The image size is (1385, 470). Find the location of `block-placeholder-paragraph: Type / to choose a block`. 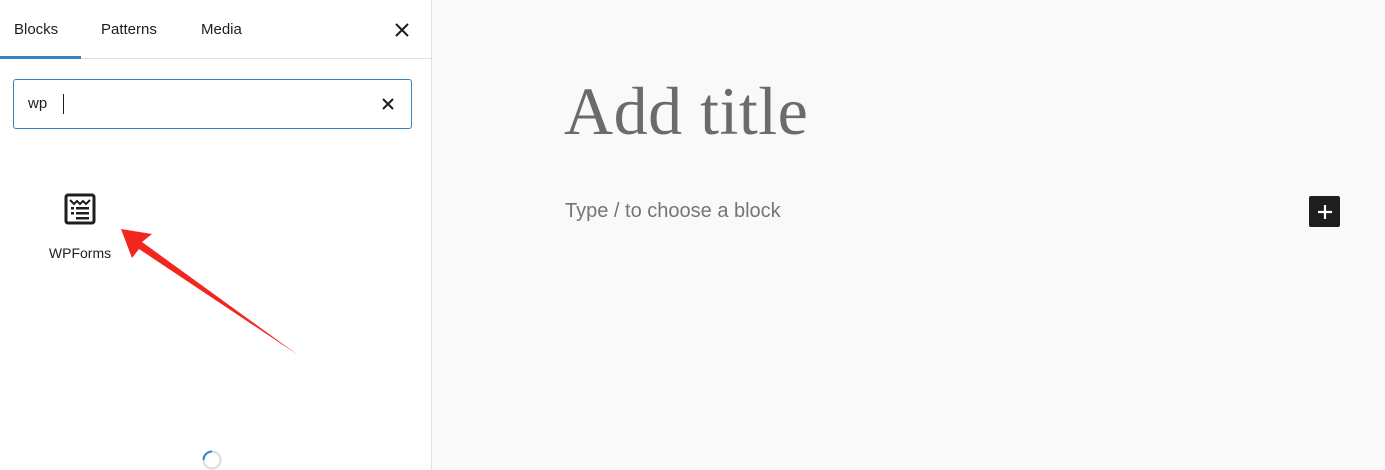

block-placeholder-paragraph: Type / to choose a block is located at coordinates (673, 211).